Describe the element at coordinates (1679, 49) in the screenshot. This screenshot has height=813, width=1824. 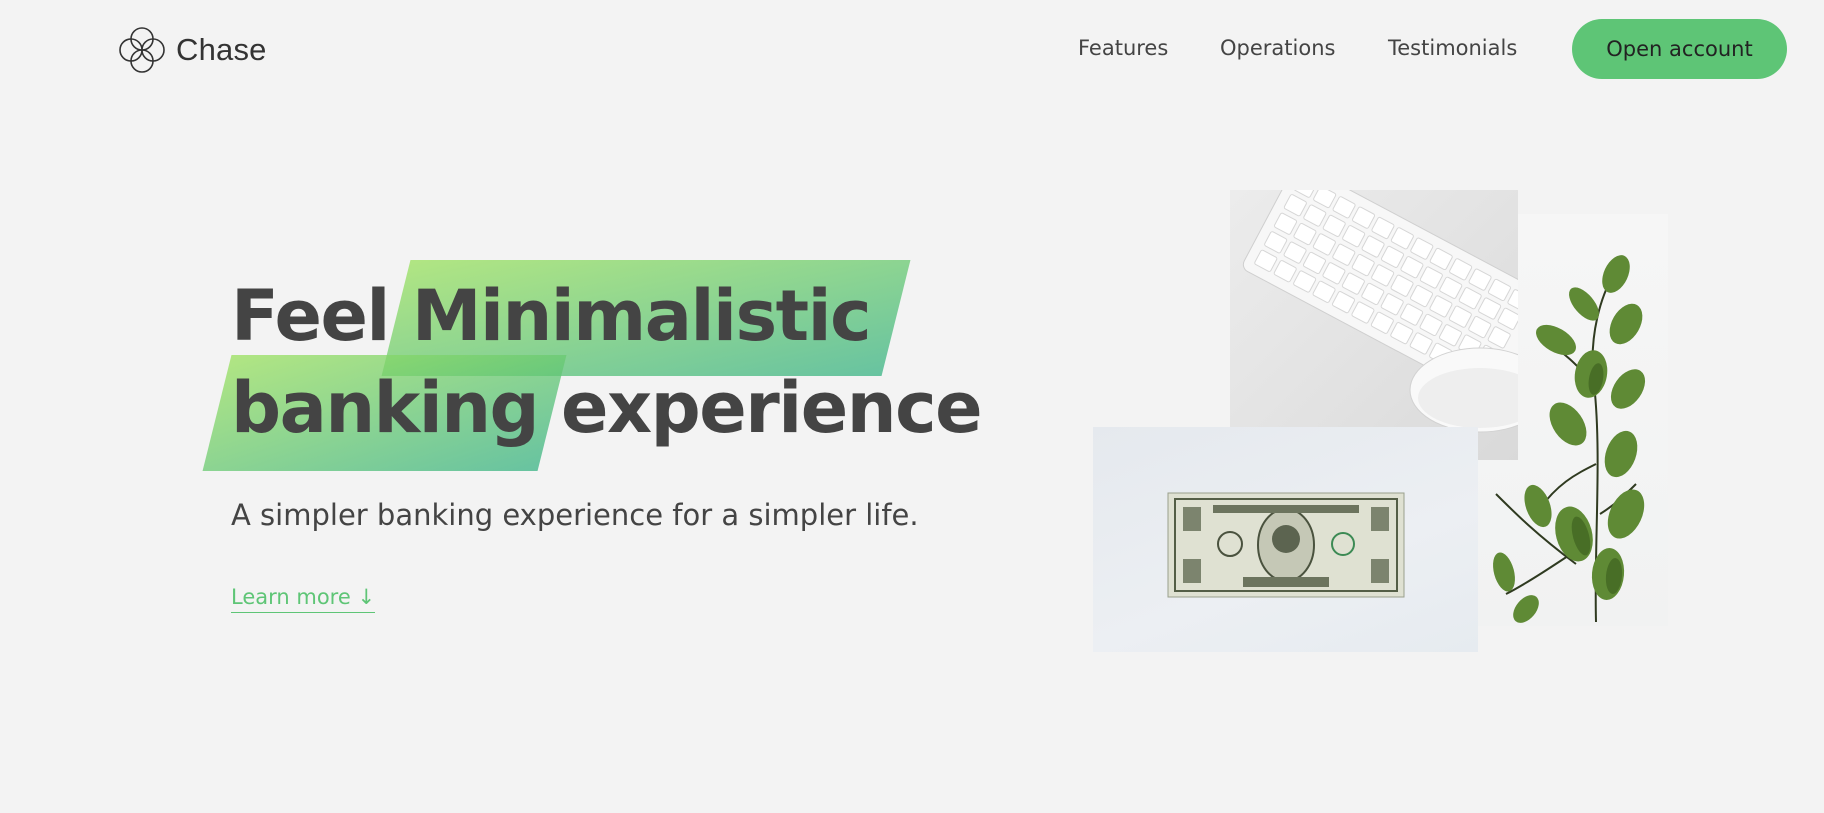
I see `open-account-button: Open account` at that location.